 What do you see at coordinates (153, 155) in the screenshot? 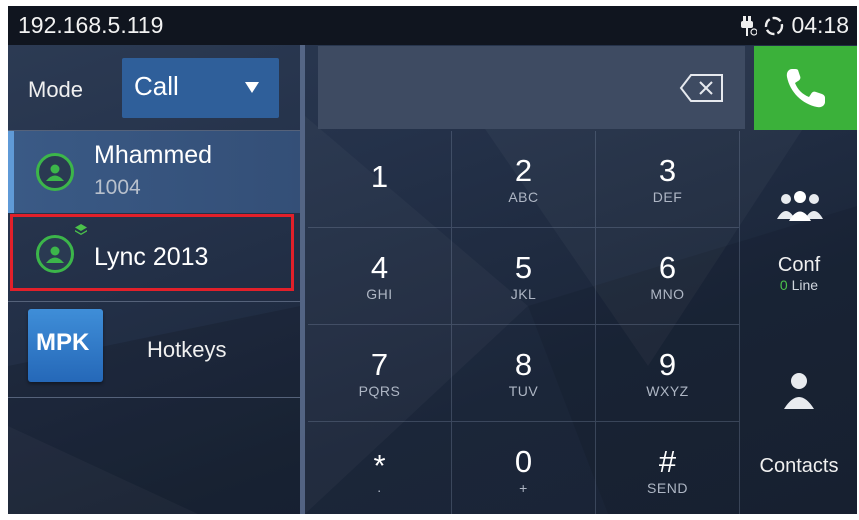
I see `account-name: Mhammed` at bounding box center [153, 155].